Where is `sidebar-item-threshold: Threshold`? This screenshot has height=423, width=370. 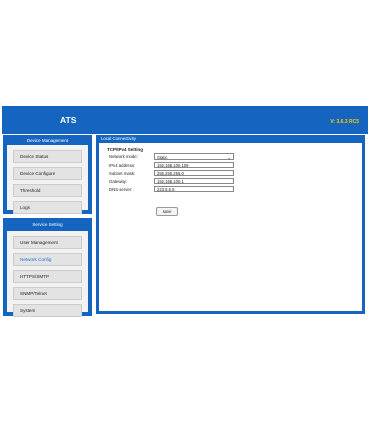 sidebar-item-threshold: Threshold is located at coordinates (47, 190).